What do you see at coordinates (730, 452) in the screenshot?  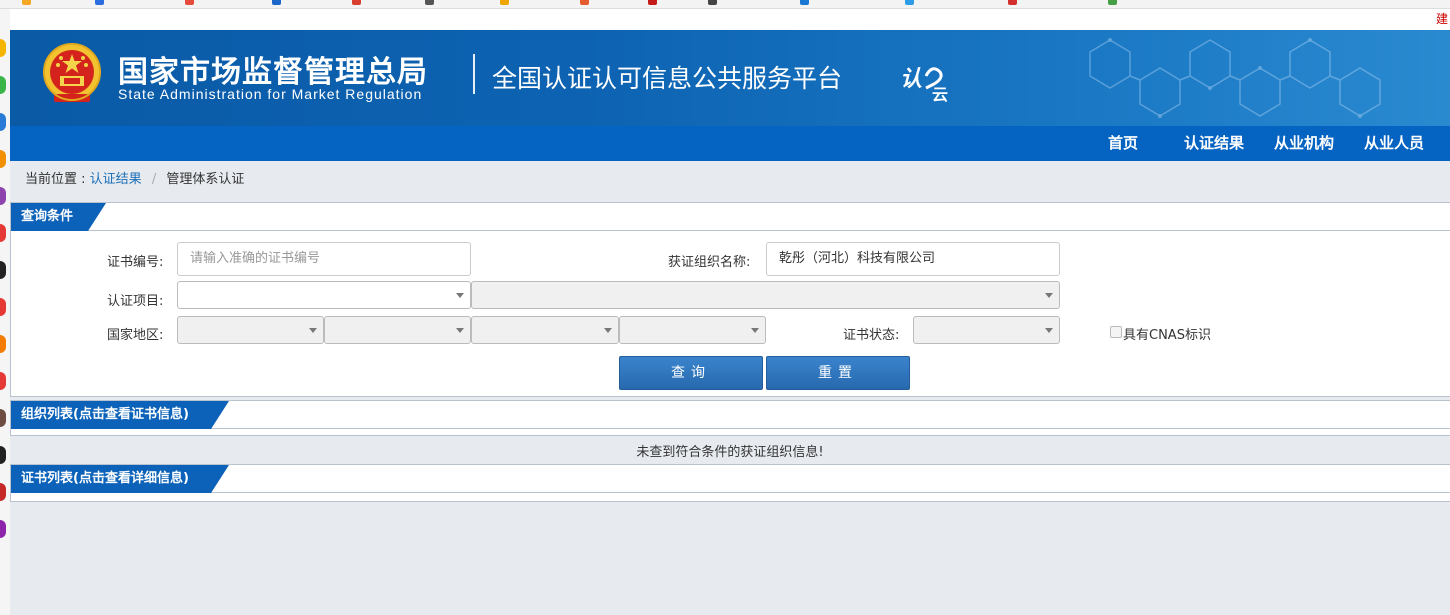 I see `org-list-empty-message: 未查到符合条件的获证组织信息!` at bounding box center [730, 452].